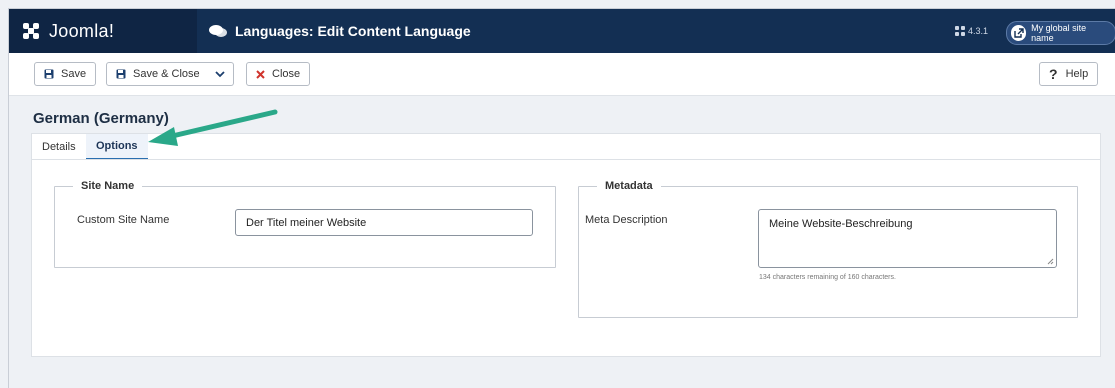  Describe the element at coordinates (31, 31) in the screenshot. I see `joomla-logo-icon` at that location.